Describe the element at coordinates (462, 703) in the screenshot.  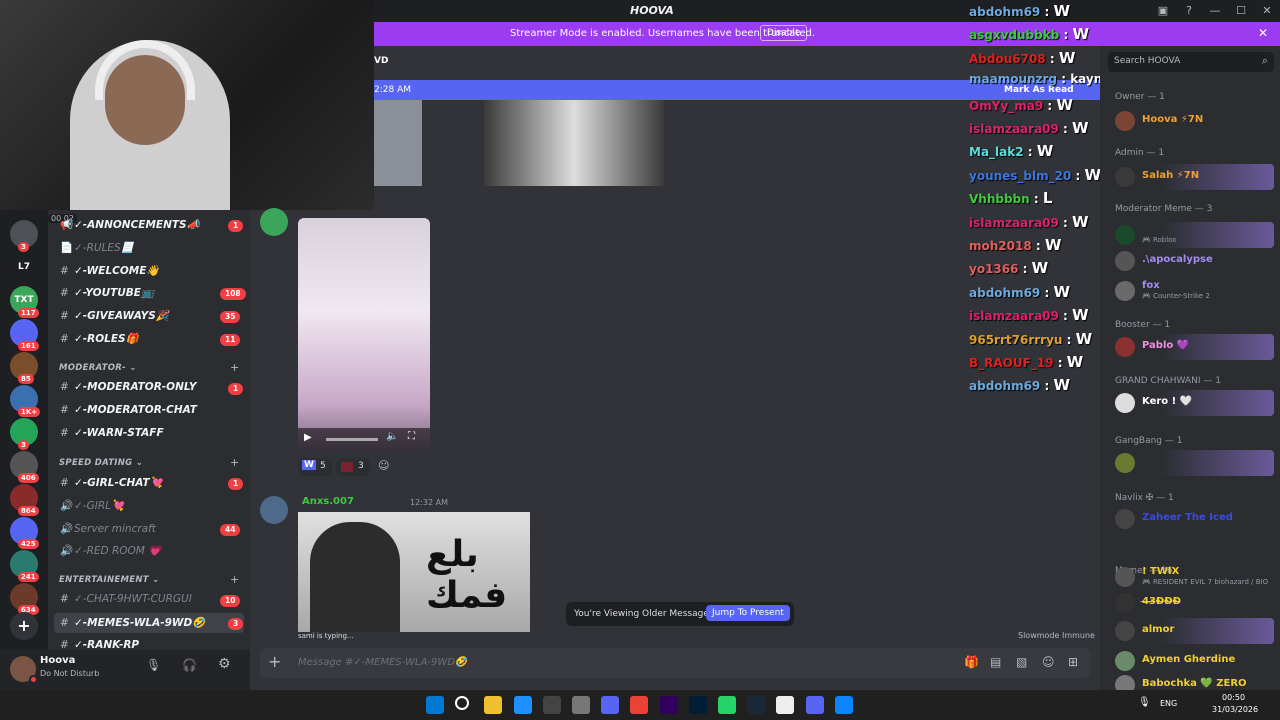
I see `search-icon` at that location.